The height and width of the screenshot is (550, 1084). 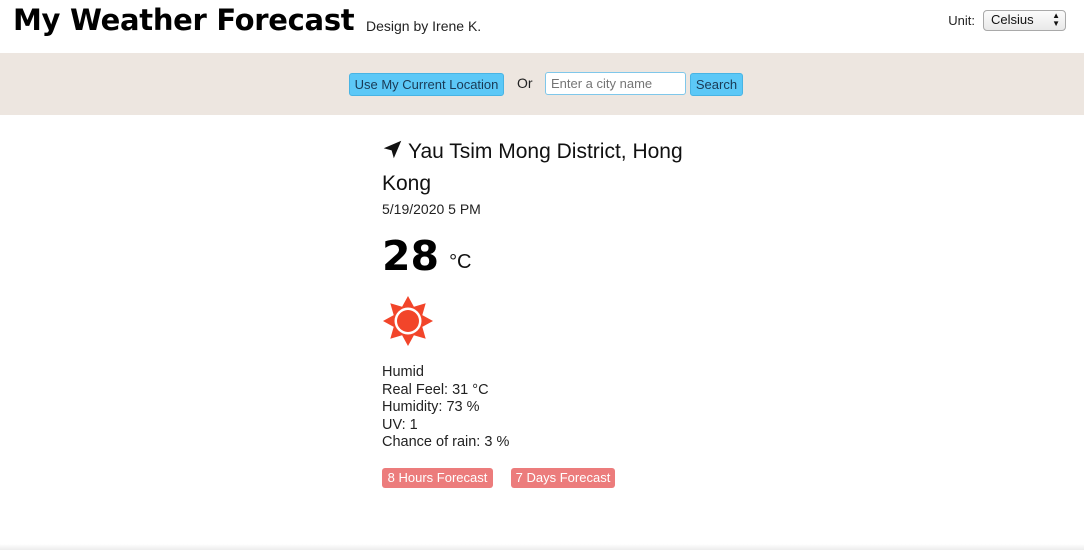 What do you see at coordinates (1012, 19) in the screenshot?
I see `unit-select-value: Celsius` at bounding box center [1012, 19].